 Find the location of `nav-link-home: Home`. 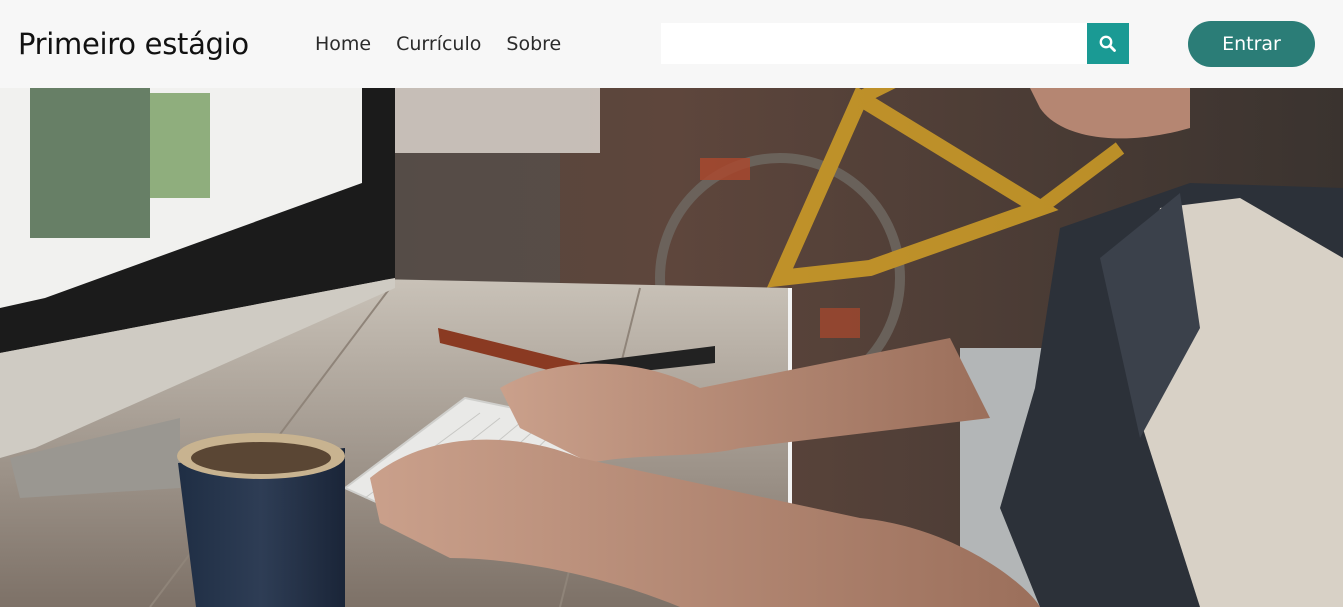

nav-link-home: Home is located at coordinates (343, 44).